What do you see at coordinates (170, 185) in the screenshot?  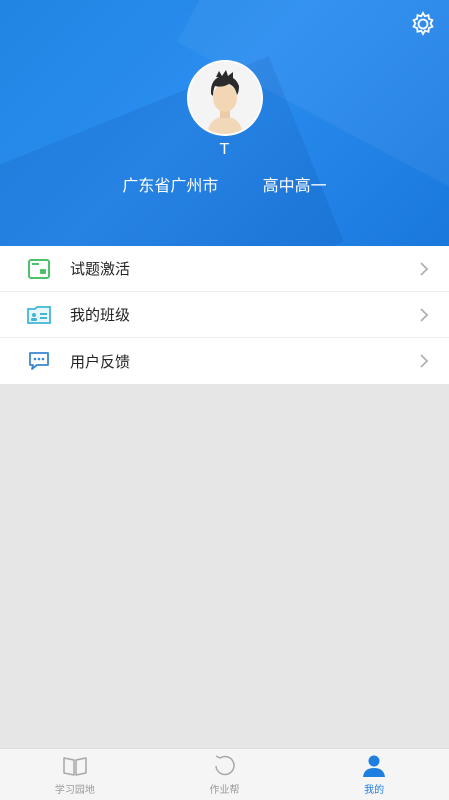 I see `location-text: 广东省广州市` at bounding box center [170, 185].